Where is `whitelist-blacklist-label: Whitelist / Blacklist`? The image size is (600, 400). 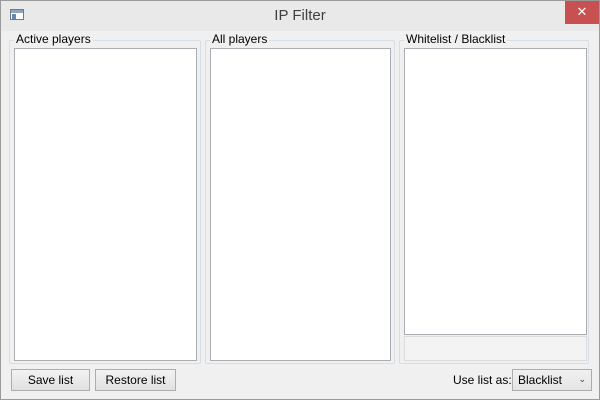
whitelist-blacklist-label: Whitelist / Blacklist is located at coordinates (456, 39).